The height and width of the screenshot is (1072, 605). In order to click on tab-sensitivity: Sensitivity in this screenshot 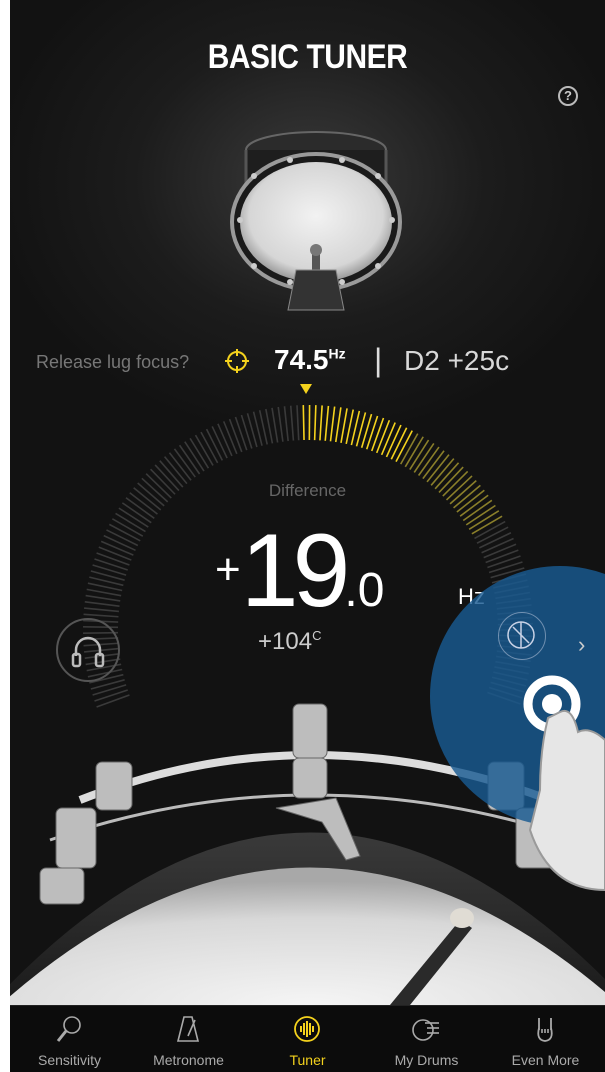, I will do `click(69, 1039)`.